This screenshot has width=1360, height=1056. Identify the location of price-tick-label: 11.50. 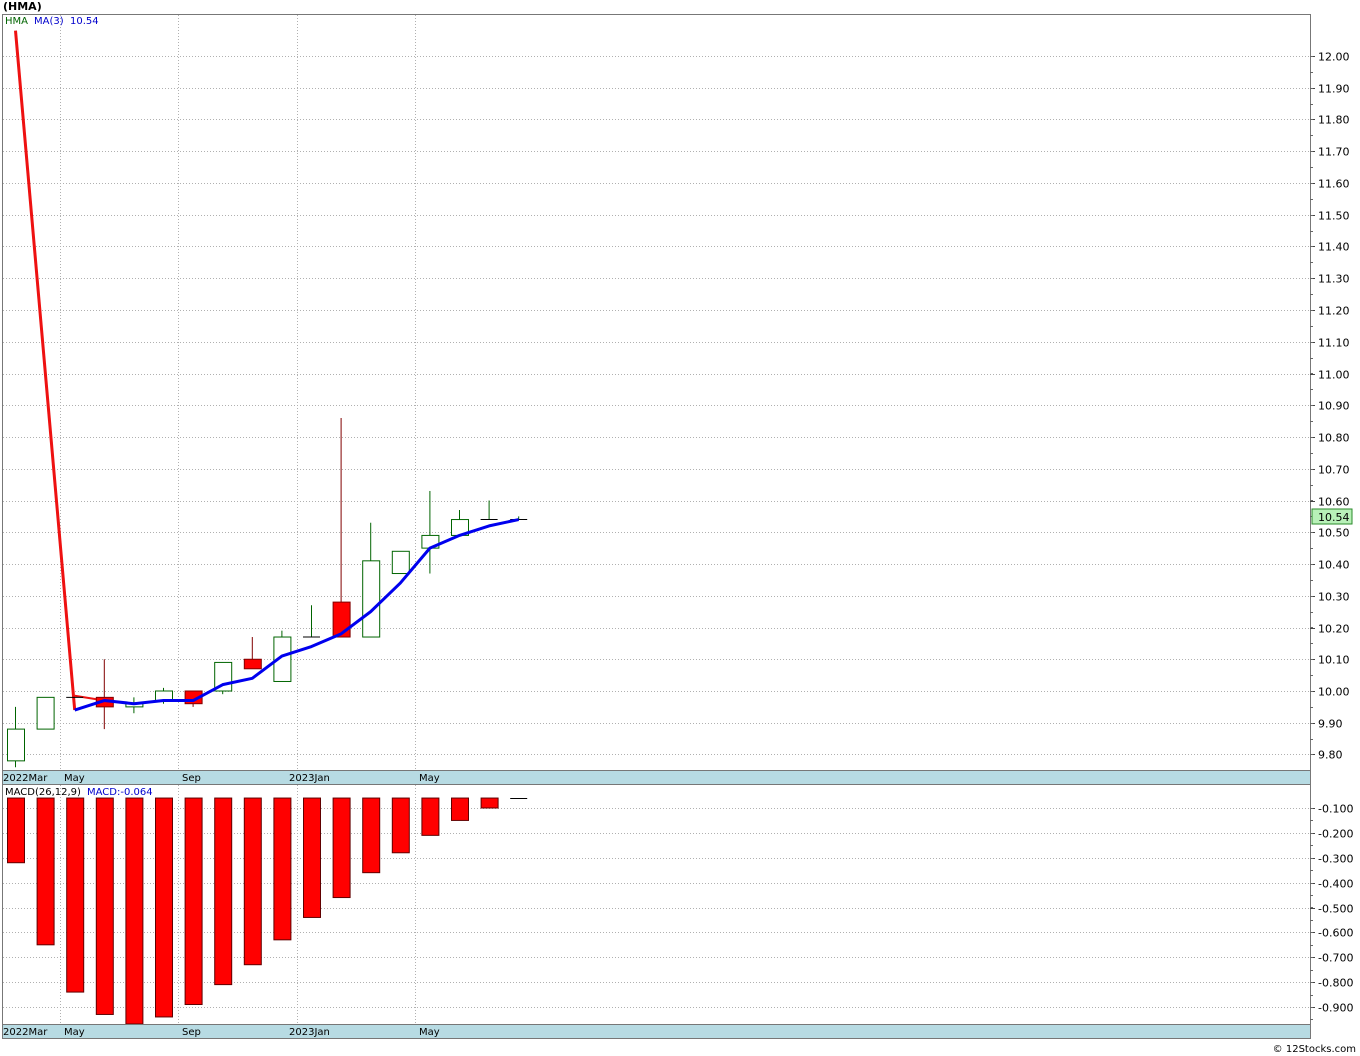
(1334, 216).